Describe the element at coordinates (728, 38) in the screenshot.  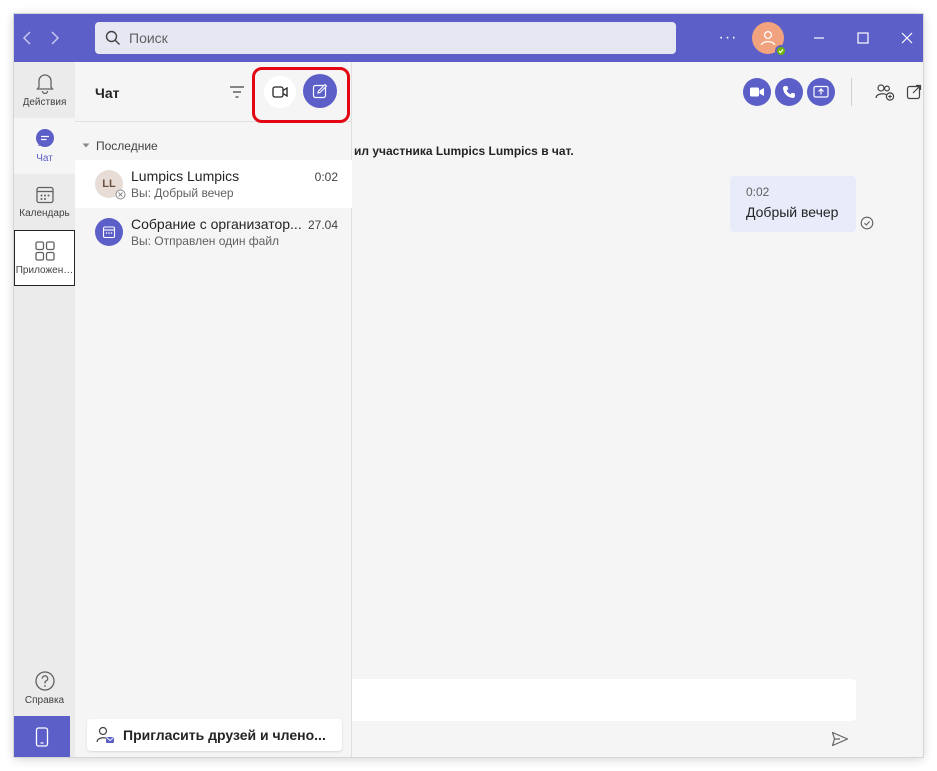
I see `more-options-button: ···` at that location.